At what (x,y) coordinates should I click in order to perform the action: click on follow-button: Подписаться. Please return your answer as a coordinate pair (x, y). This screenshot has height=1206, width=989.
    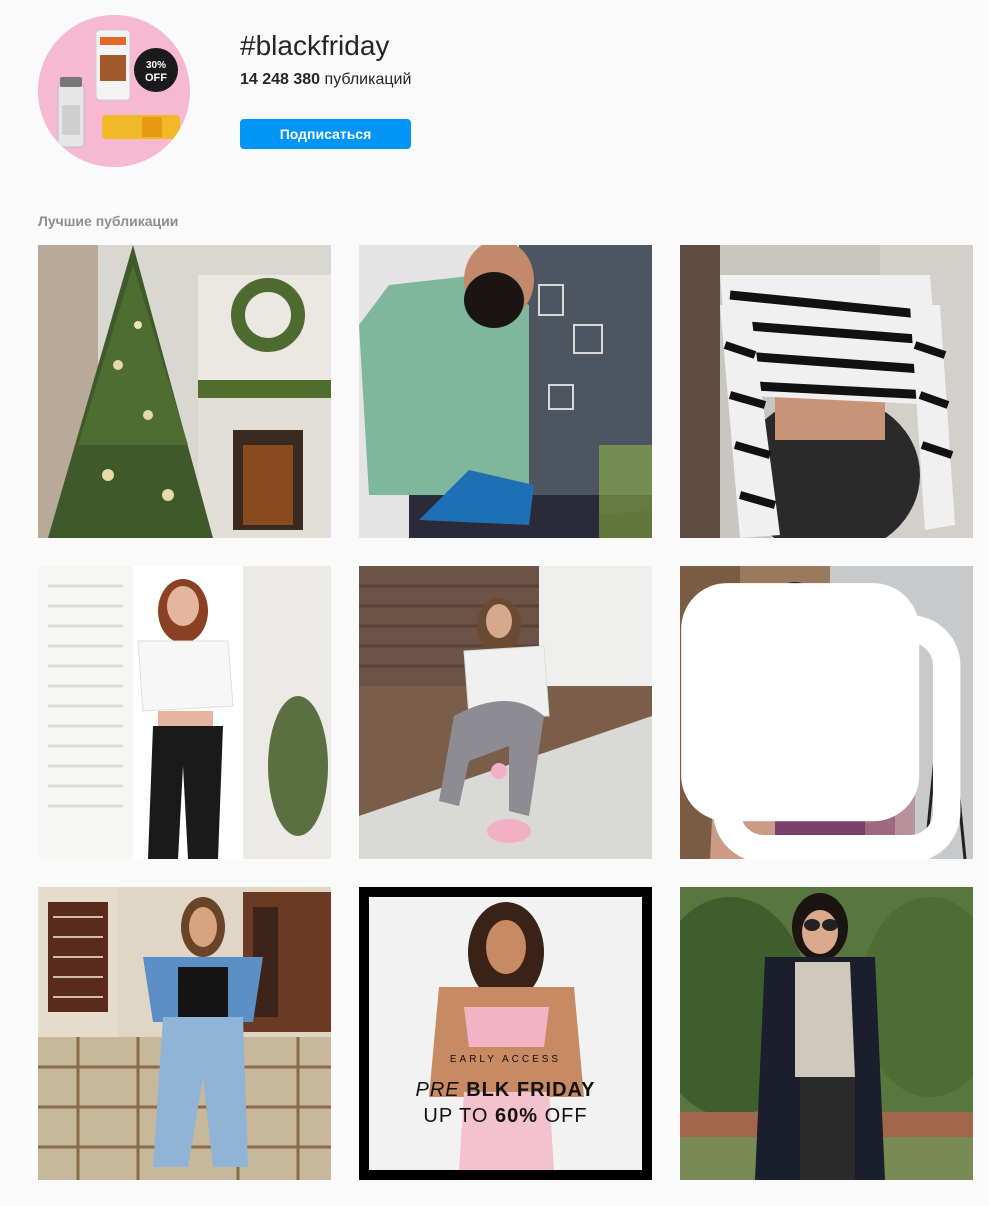
    Looking at the image, I should click on (325, 134).